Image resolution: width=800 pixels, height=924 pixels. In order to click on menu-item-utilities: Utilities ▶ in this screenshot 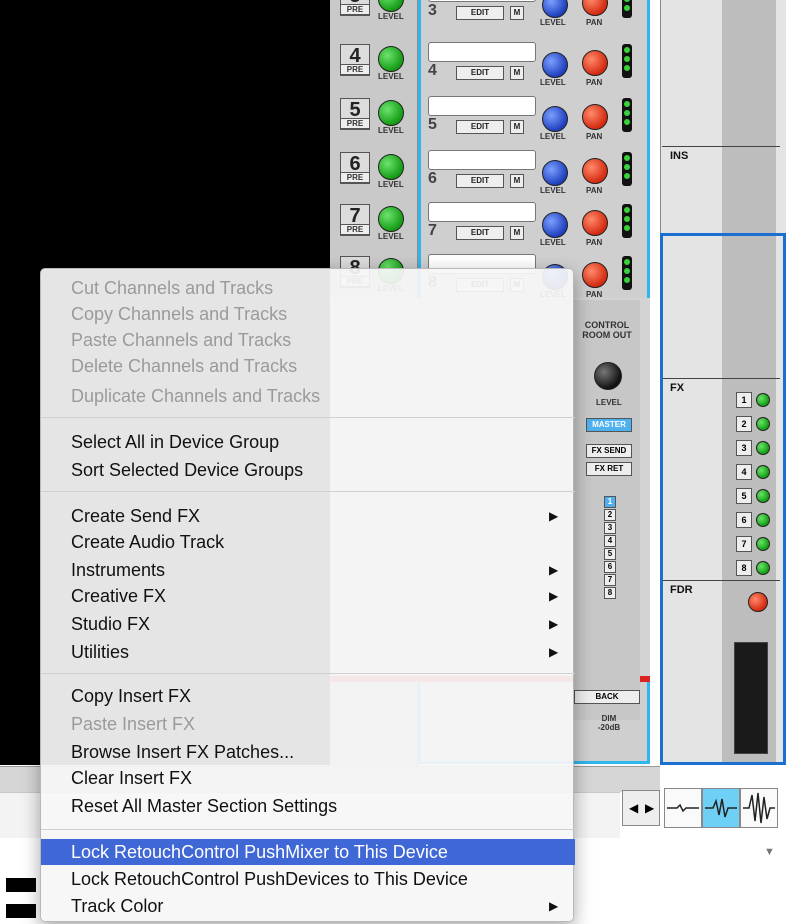, I will do `click(308, 652)`.